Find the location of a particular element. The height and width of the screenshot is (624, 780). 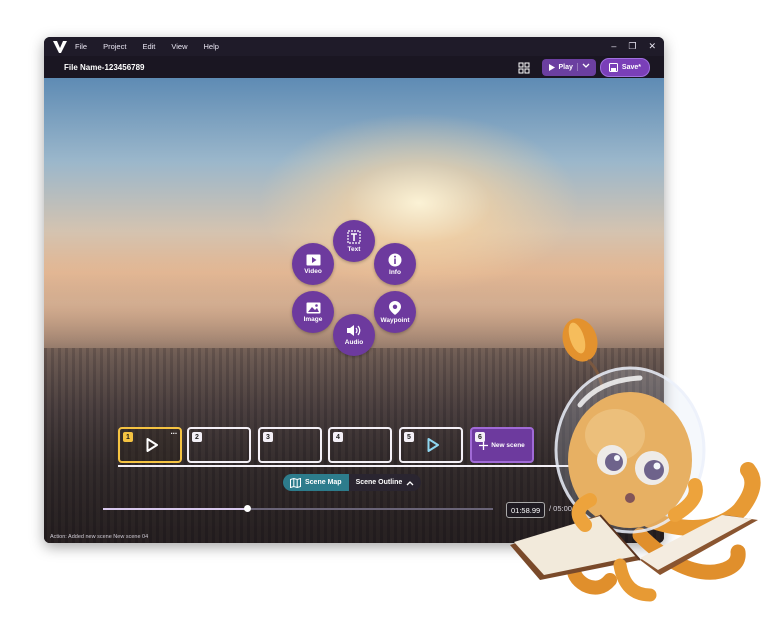

window-controls: – ❐ ✕ is located at coordinates (633, 46).